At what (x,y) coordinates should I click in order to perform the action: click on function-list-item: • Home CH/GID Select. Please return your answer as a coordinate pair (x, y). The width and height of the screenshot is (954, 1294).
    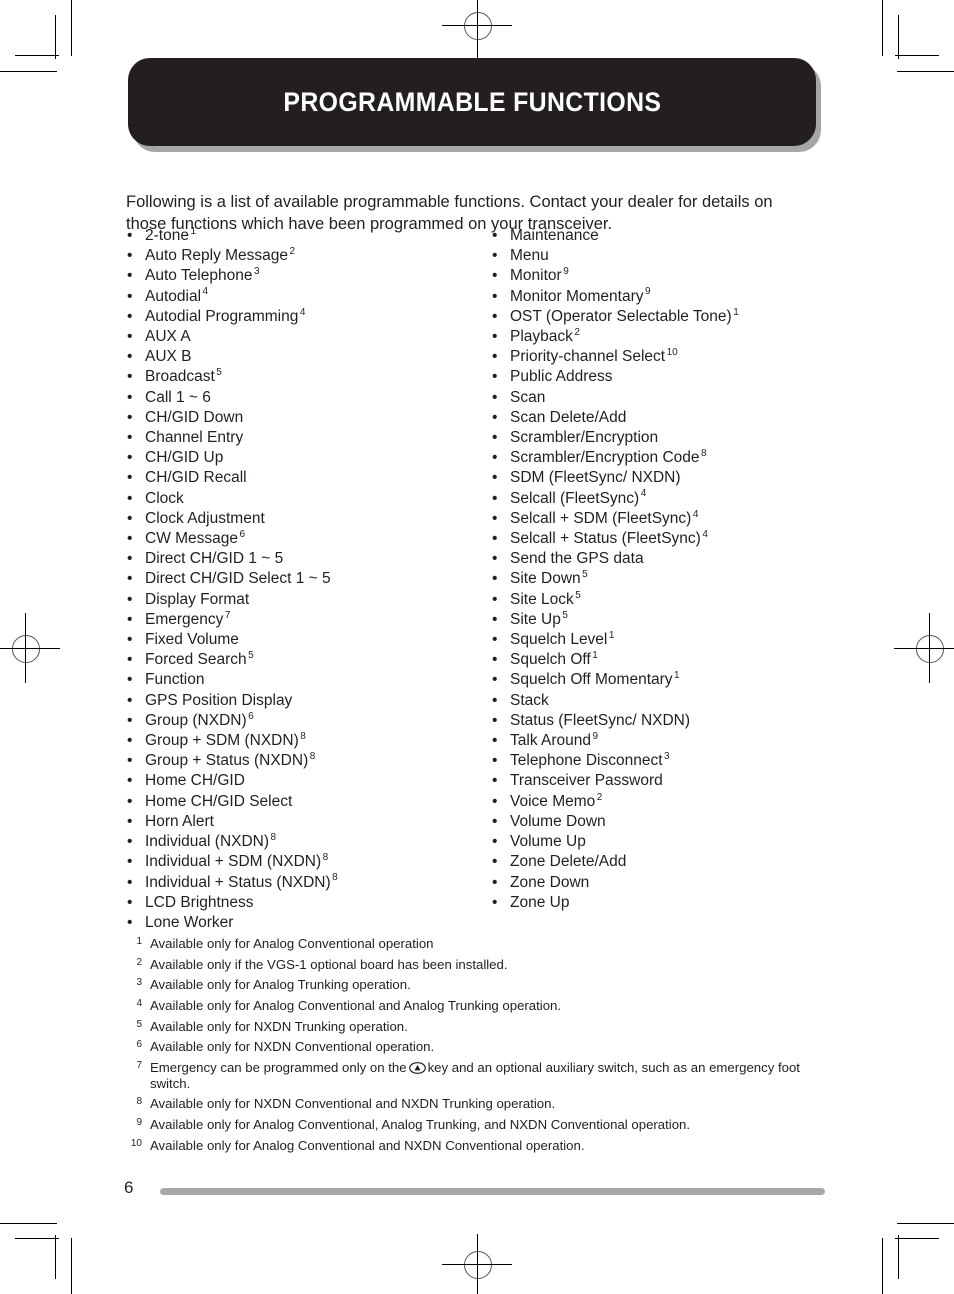
    Looking at the image, I should click on (306, 802).